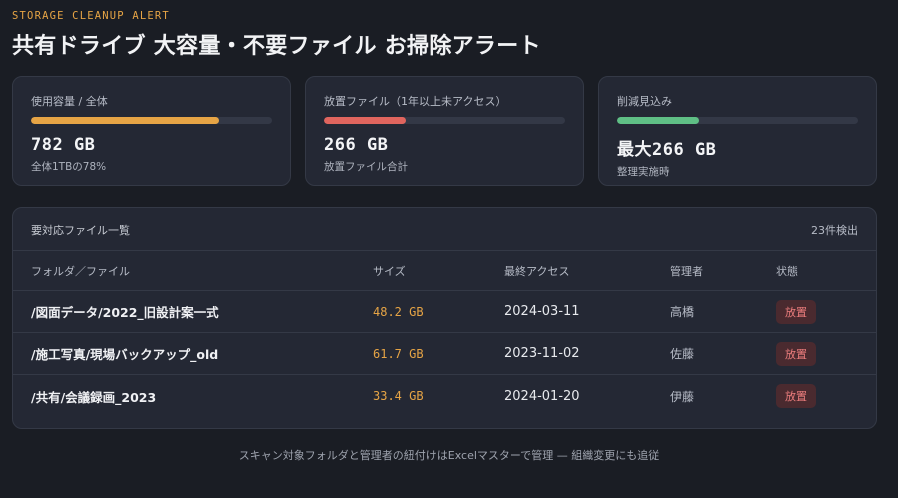  Describe the element at coordinates (737, 120) in the screenshot. I see `reduction-progress-bar` at that location.